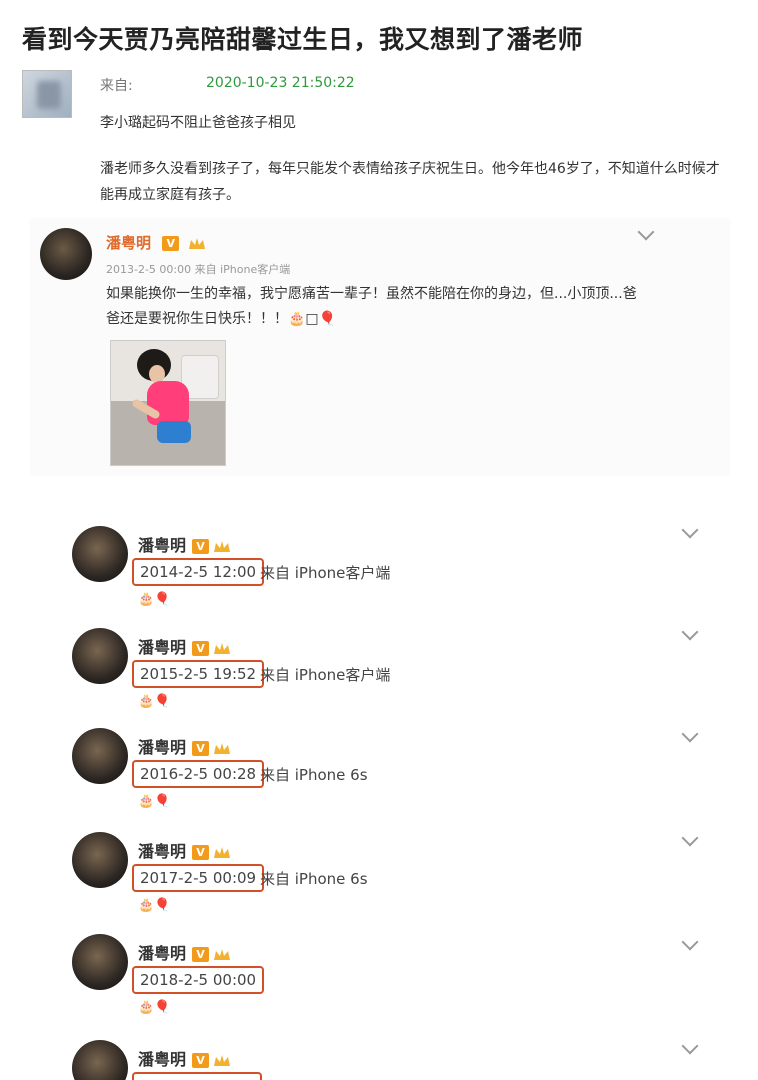 Image resolution: width=758 pixels, height=1080 pixels. Describe the element at coordinates (198, 123) in the screenshot. I see `post-first-line: 李小璐起码不阻止爸爸孩子相见` at that location.